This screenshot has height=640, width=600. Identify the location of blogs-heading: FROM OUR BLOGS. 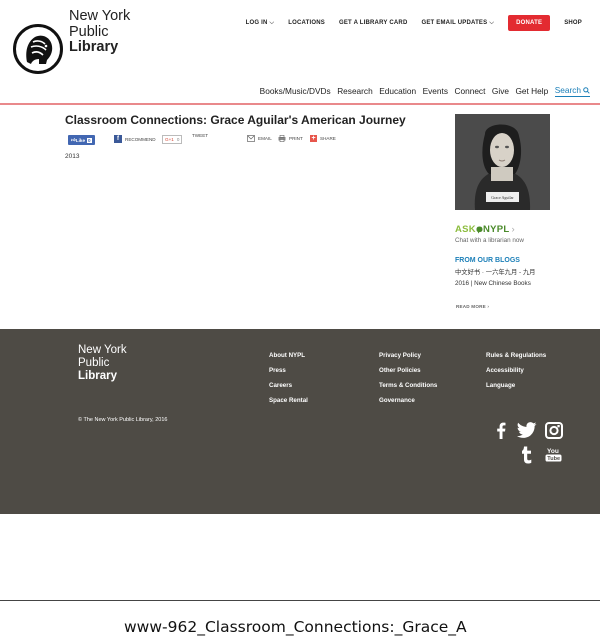
(487, 260).